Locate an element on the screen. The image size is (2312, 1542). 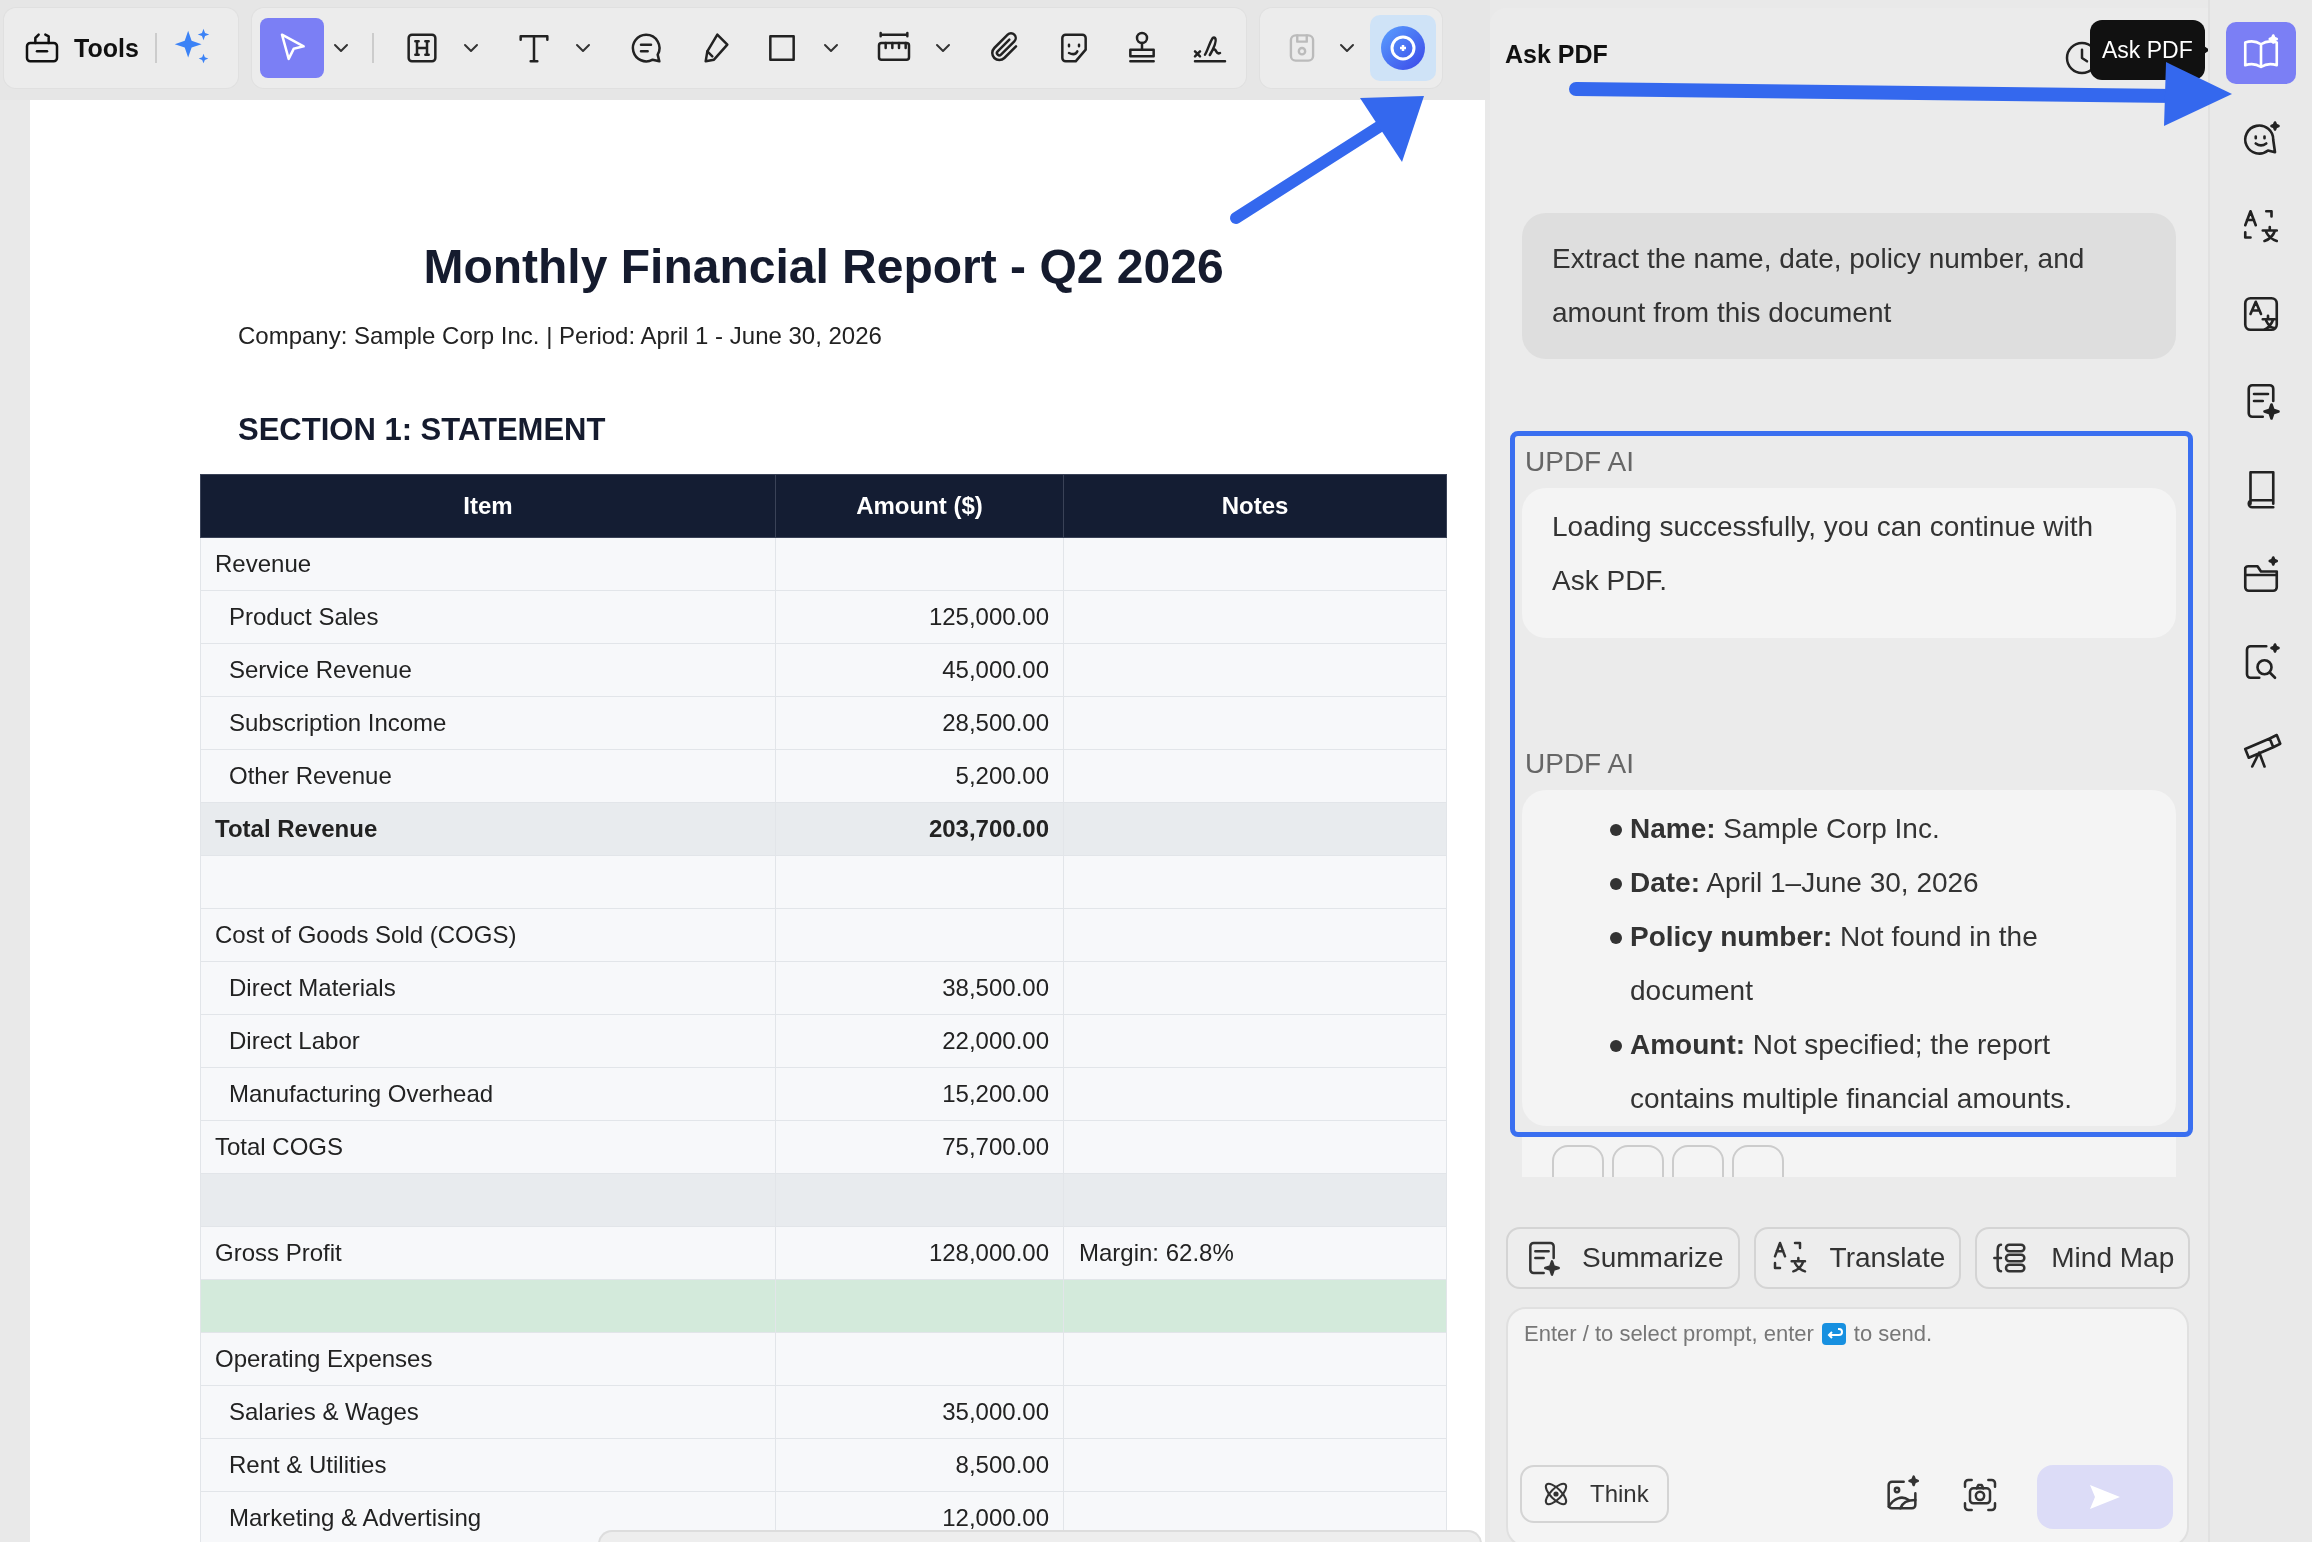
column-header: Amount ($) is located at coordinates (919, 505).